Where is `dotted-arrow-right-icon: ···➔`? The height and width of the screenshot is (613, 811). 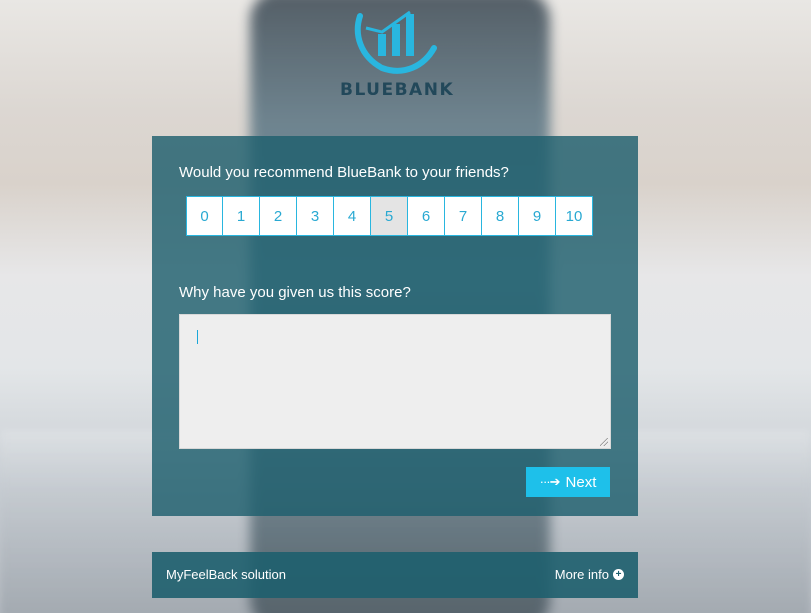
dotted-arrow-right-icon: ···➔ is located at coordinates (550, 481).